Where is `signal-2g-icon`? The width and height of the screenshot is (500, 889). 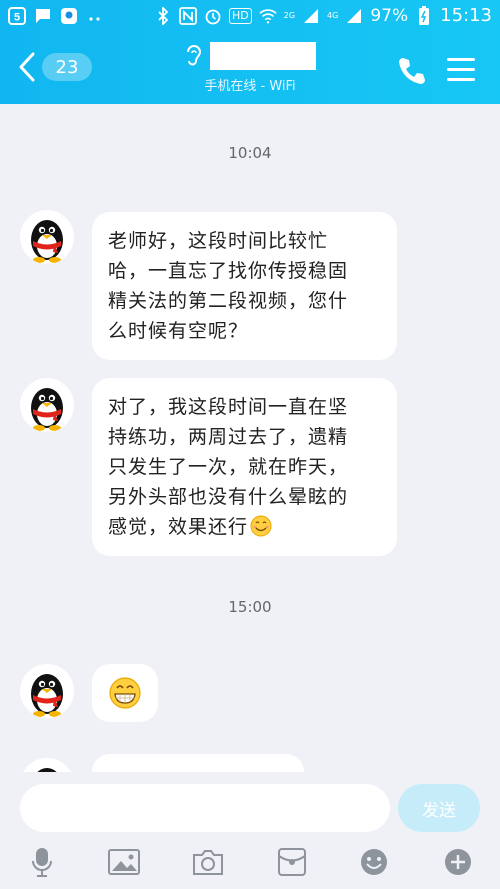
signal-2g-icon is located at coordinates (311, 16).